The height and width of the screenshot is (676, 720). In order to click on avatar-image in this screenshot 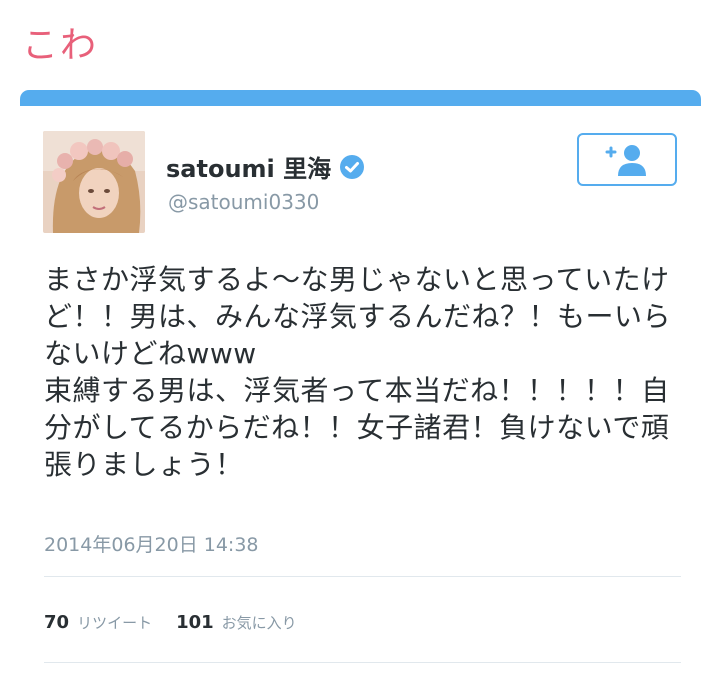, I will do `click(94, 182)`.